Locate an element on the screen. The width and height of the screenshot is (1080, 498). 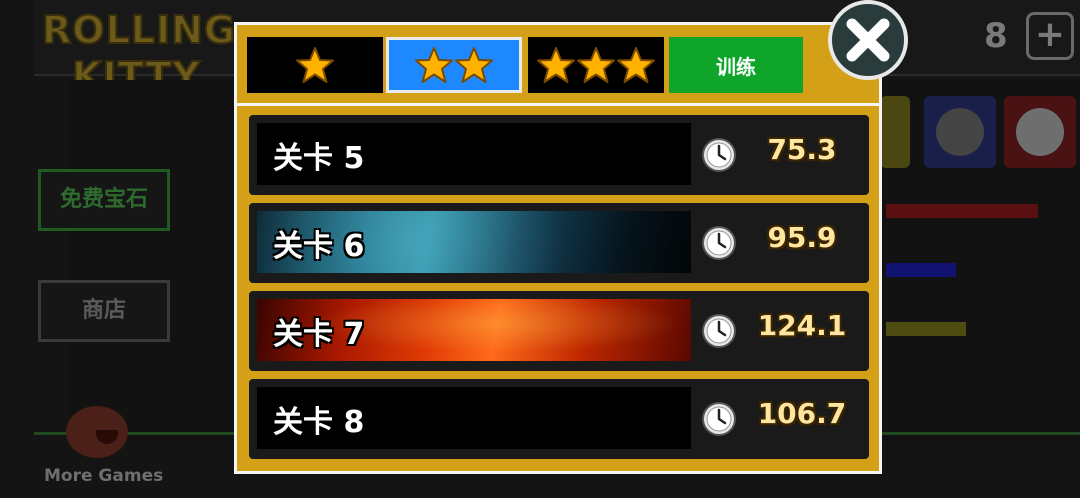
cat-avatar-red is located at coordinates (1040, 132).